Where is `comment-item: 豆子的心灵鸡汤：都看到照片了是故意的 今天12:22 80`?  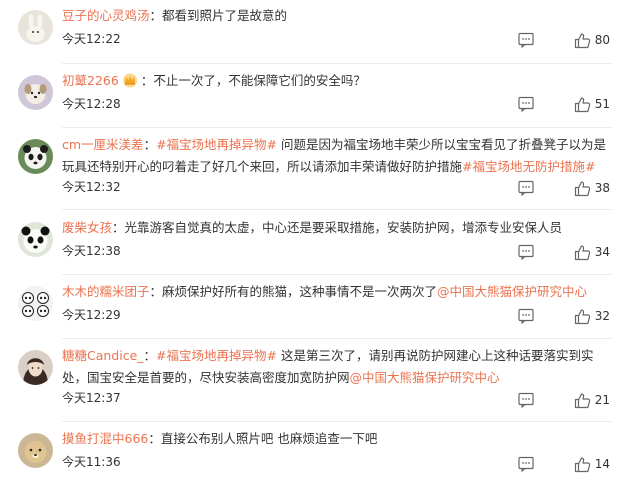
comment-item: 豆子的心灵鸡汤：都看到照片了是故意的 今天12:22 80 is located at coordinates (315, 42).